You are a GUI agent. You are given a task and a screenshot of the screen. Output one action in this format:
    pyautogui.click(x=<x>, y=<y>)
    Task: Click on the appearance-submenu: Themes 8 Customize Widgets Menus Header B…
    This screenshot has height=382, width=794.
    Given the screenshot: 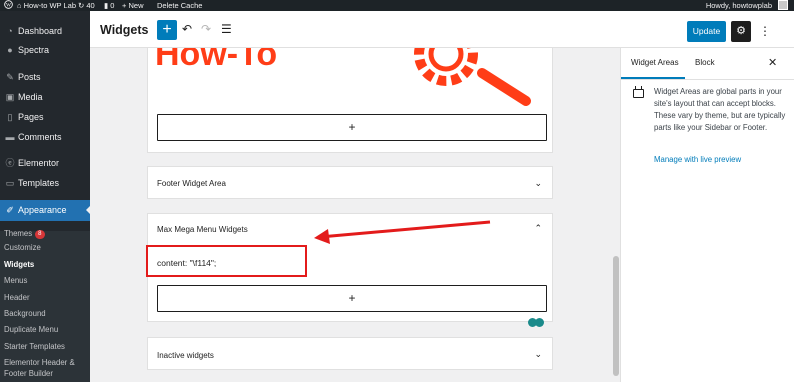 What is the action you would take?
    pyautogui.click(x=45, y=305)
    